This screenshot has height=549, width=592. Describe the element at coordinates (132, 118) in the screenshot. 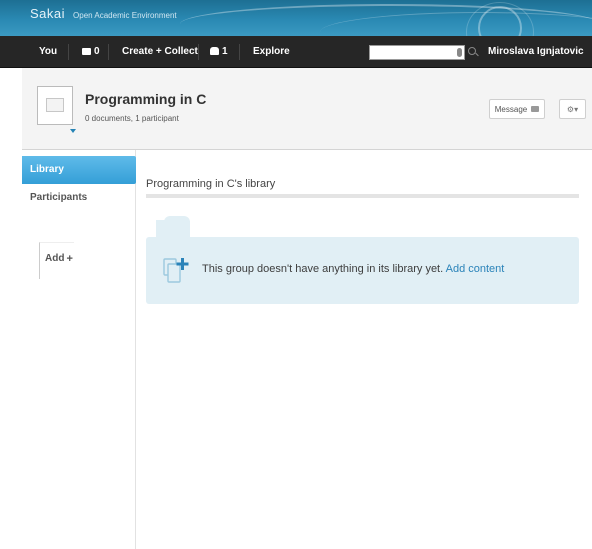

I see `group-stats: 0 documents, 1 participant` at that location.